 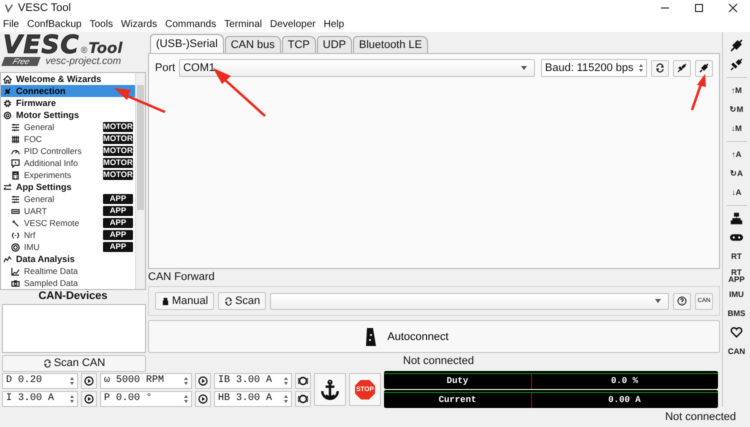 I want to click on menu-item: Wizards, so click(x=139, y=24).